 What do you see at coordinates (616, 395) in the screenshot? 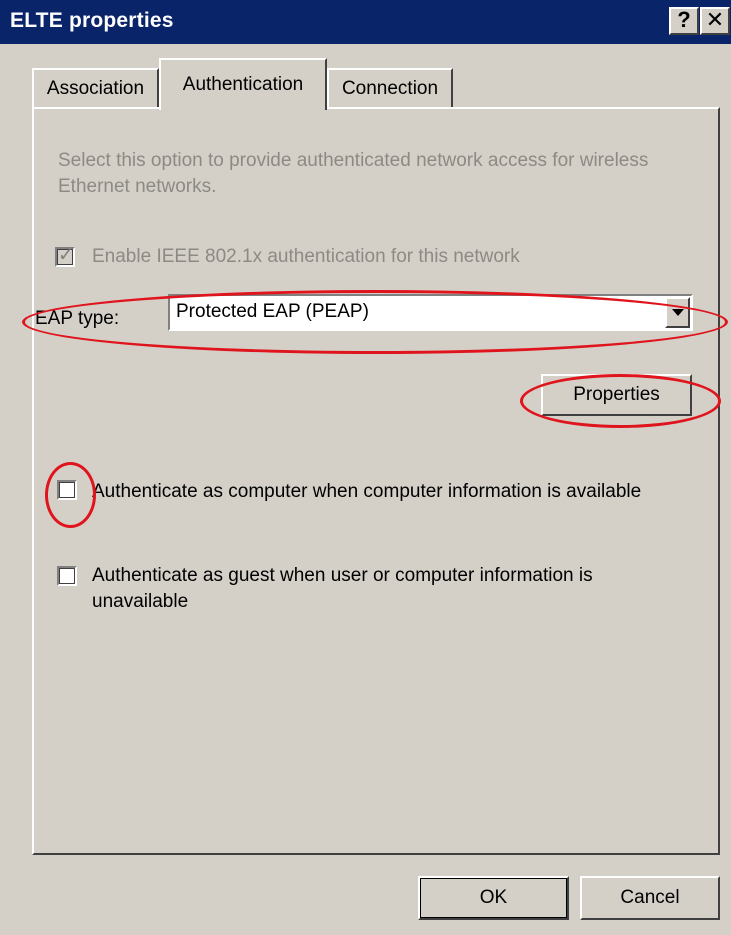
I see `properties-button: Properties` at bounding box center [616, 395].